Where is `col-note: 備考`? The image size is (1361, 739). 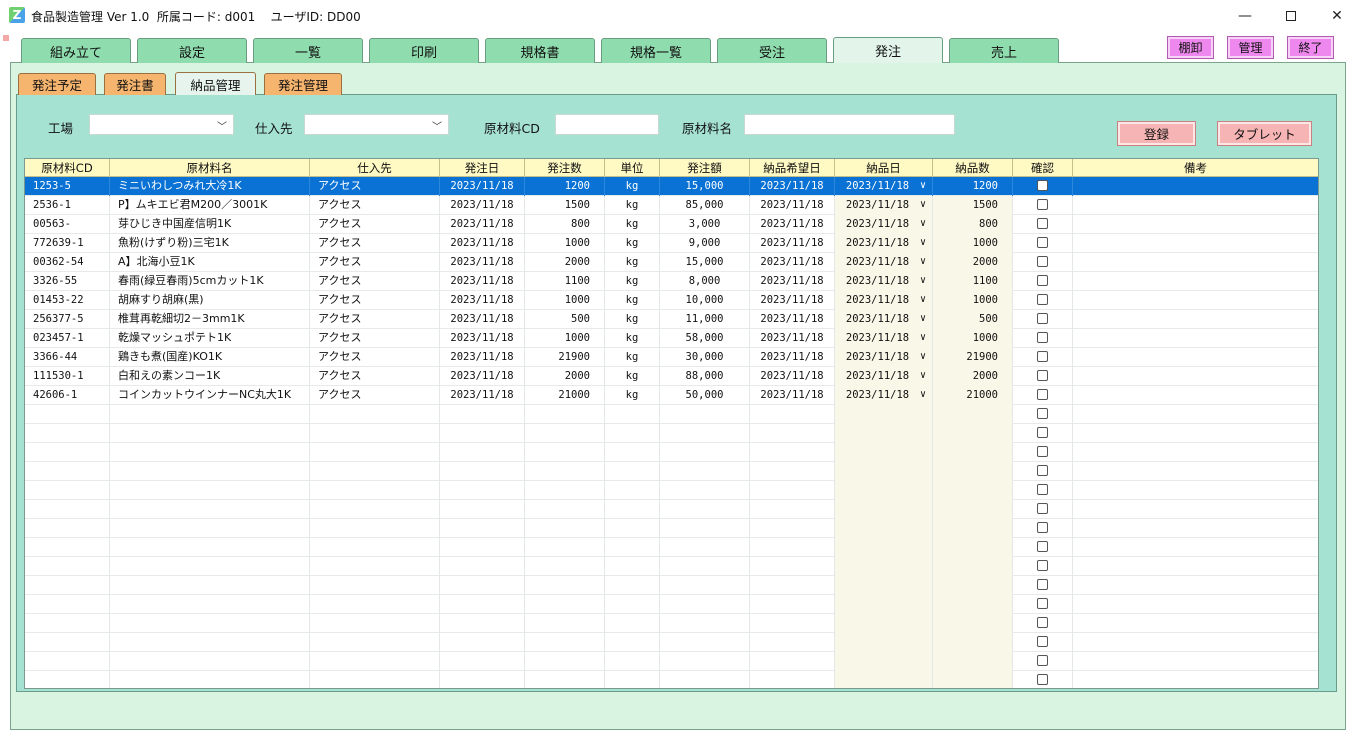 col-note: 備考 is located at coordinates (1195, 168).